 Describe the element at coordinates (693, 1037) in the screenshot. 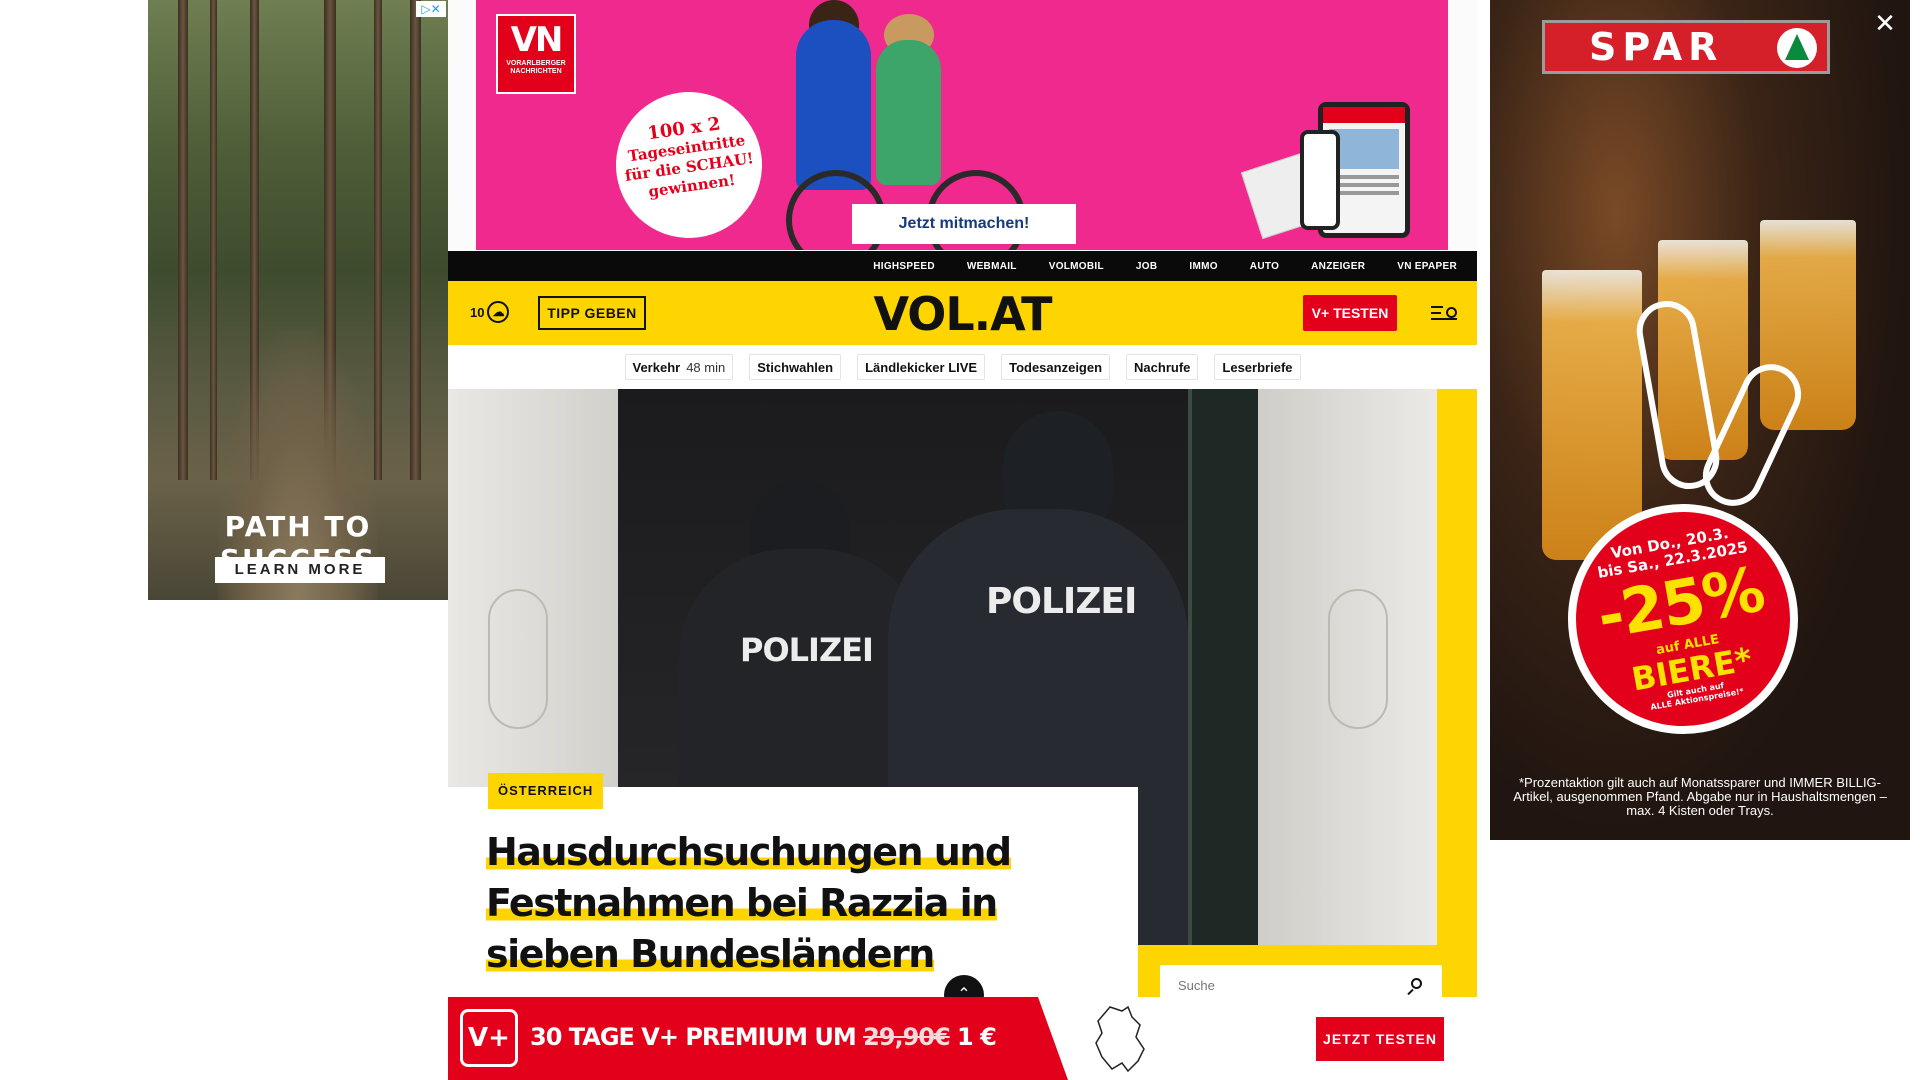

I see `promo-main: 30 TAGE V+ PREMIUM UM` at that location.